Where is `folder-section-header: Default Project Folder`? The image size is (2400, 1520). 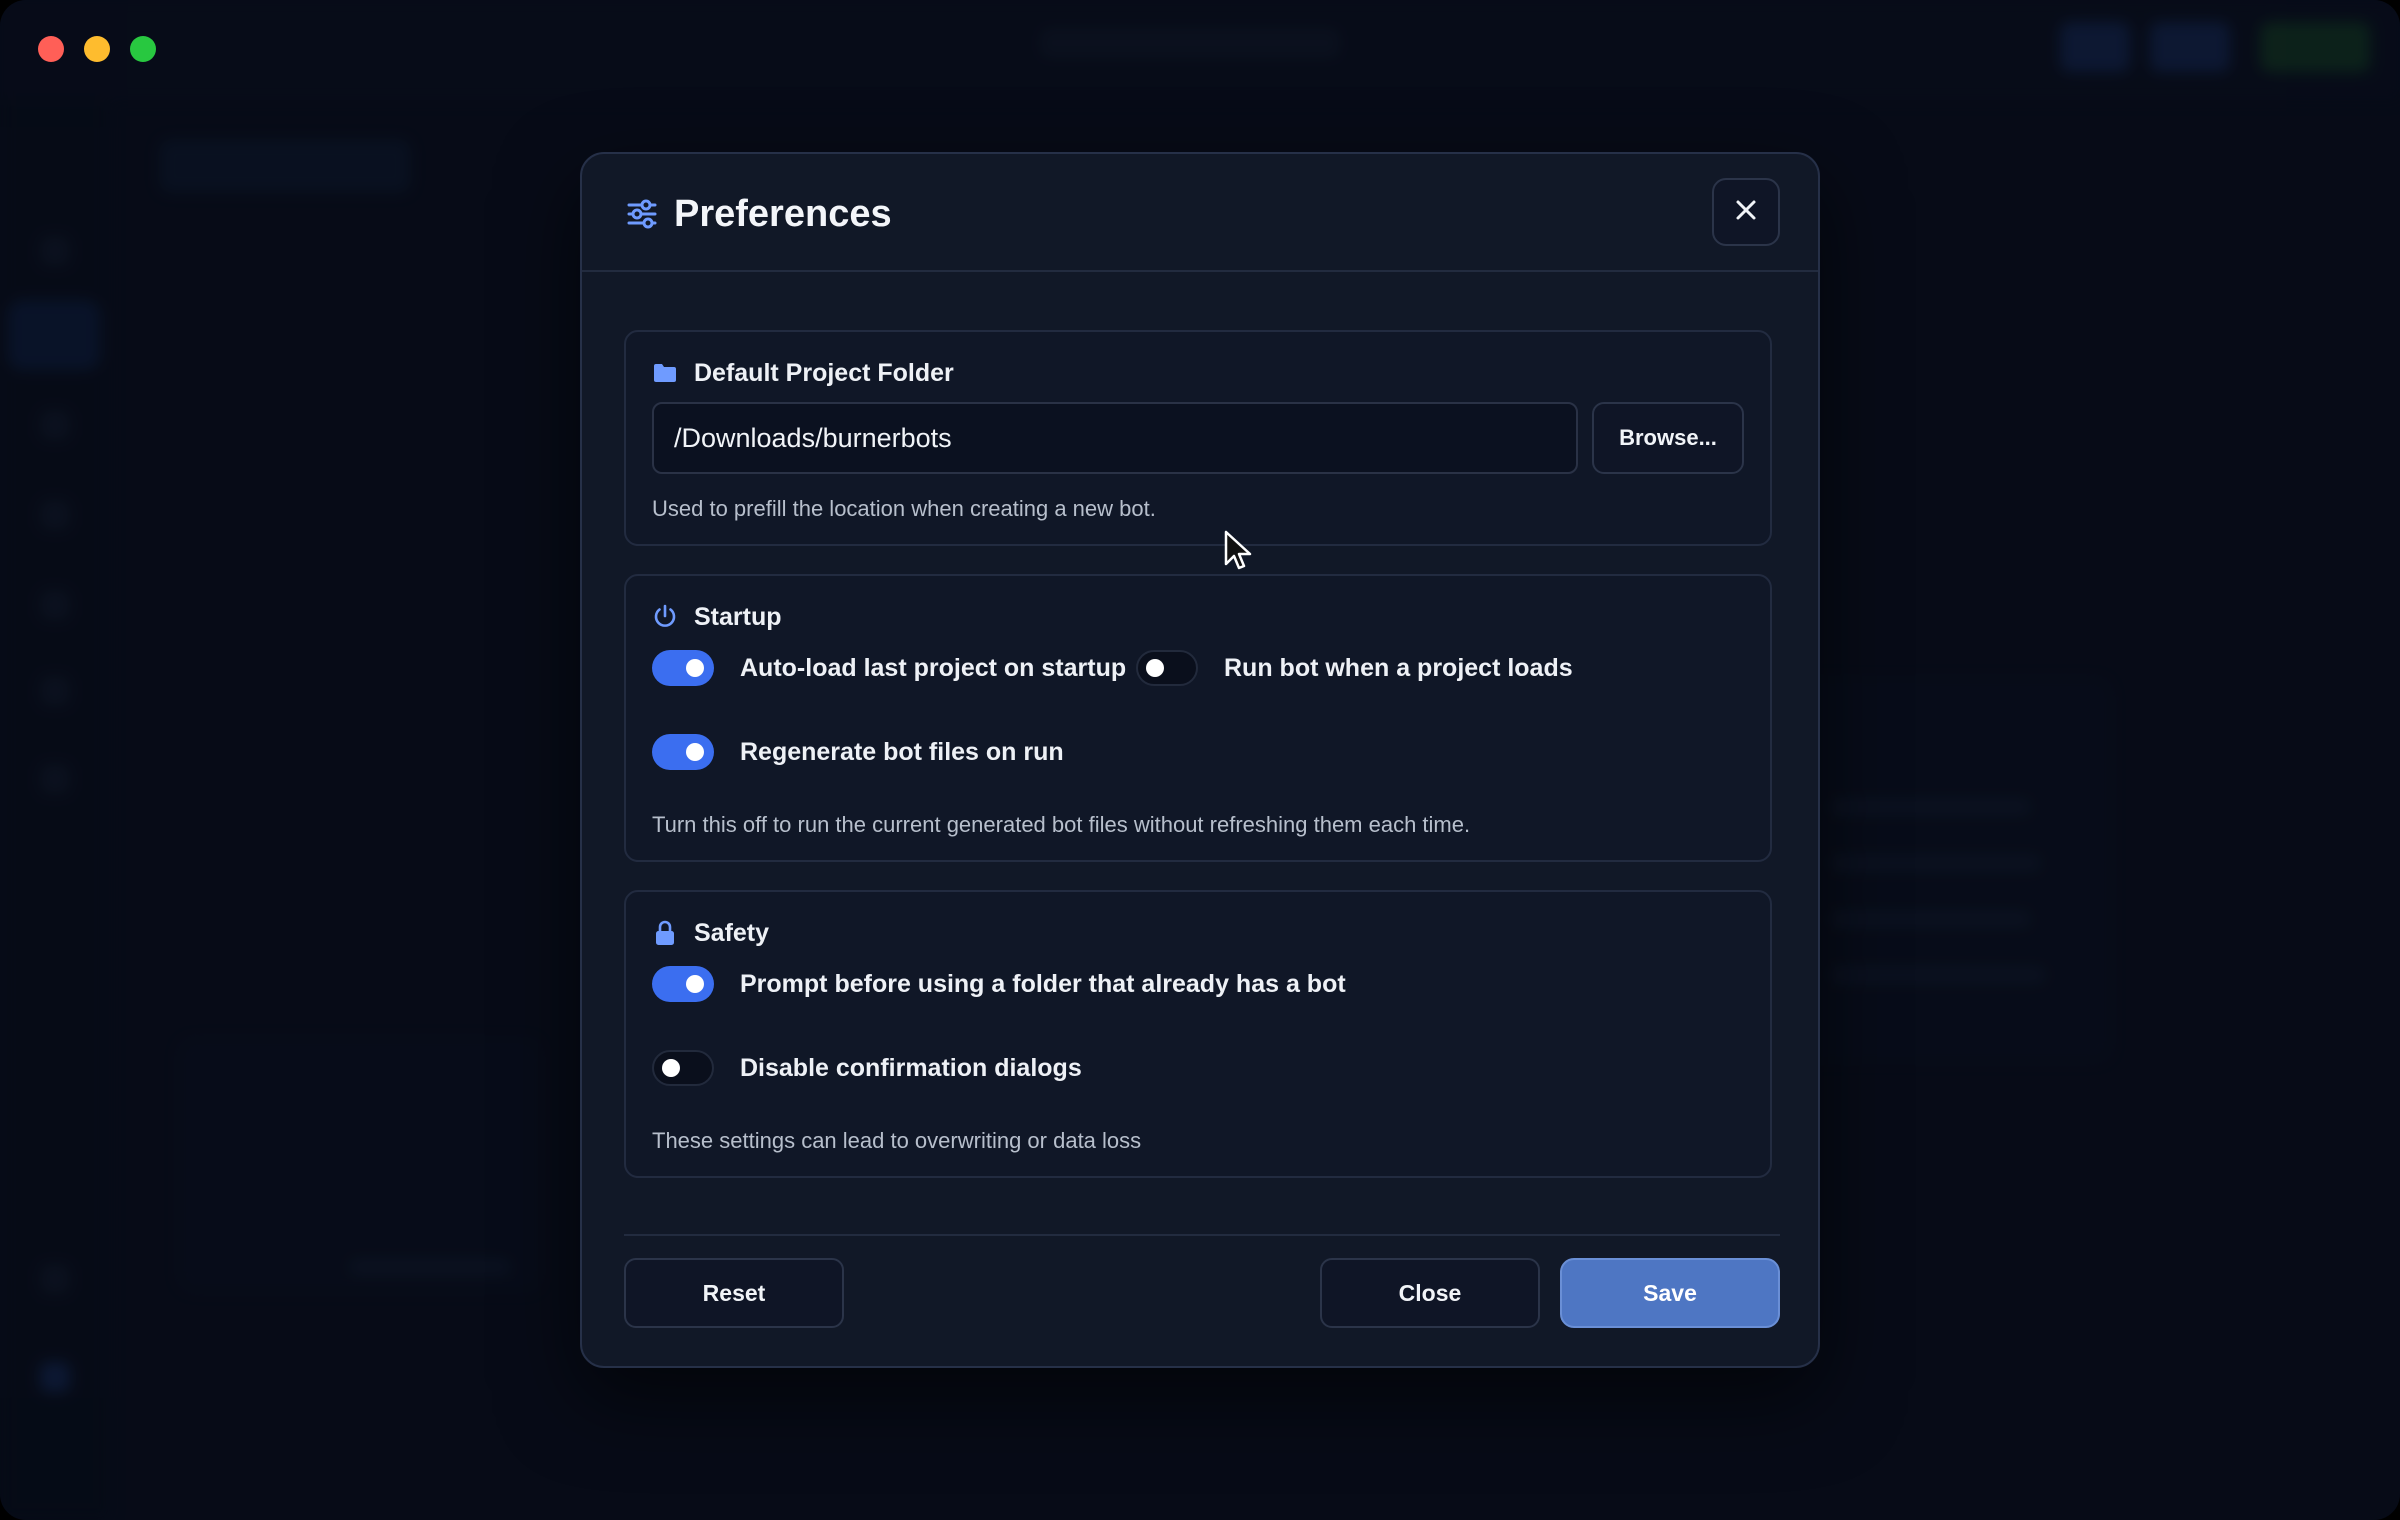 folder-section-header: Default Project Folder is located at coordinates (803, 373).